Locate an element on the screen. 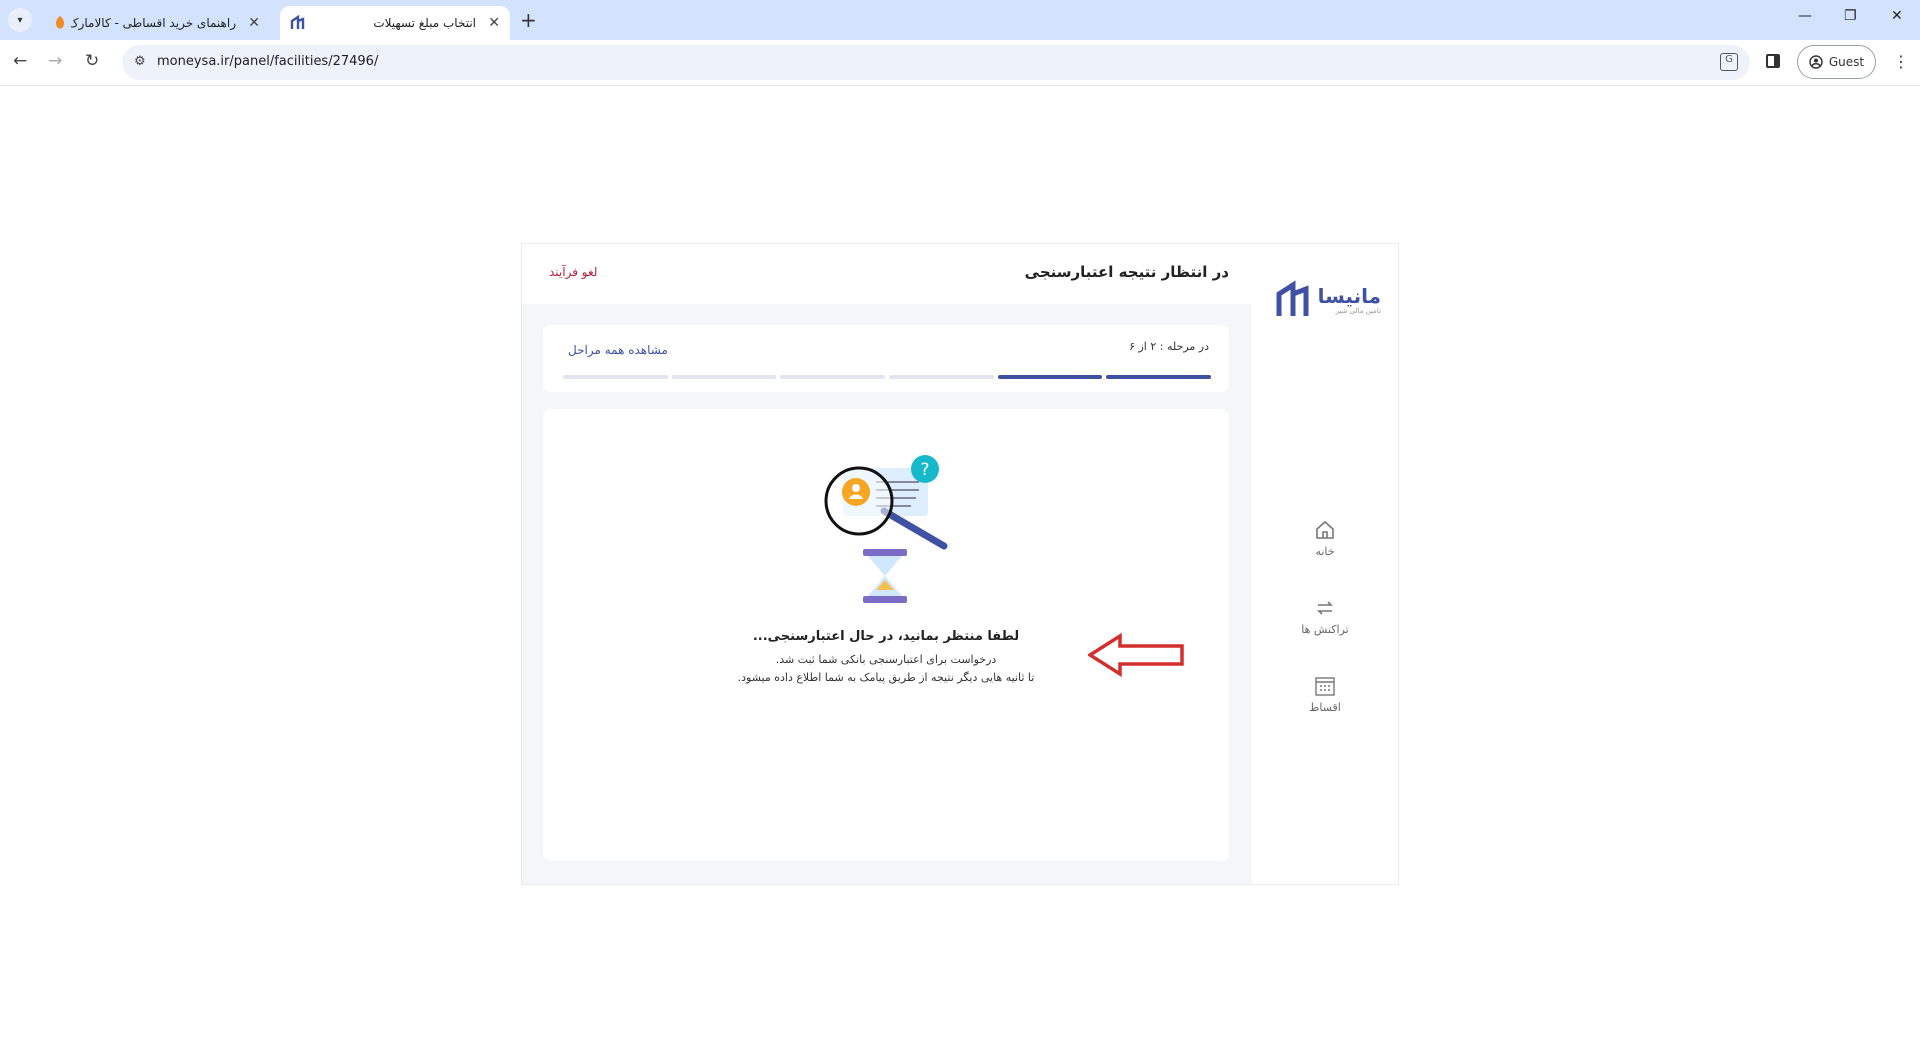  new-tab-icon: + is located at coordinates (528, 20).